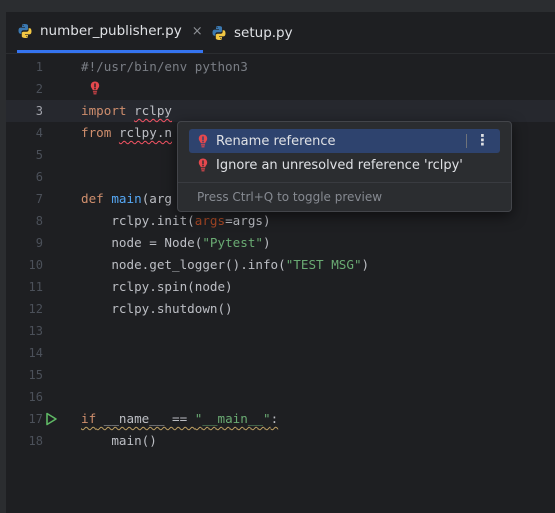 This screenshot has height=513, width=555. I want to click on tab-number-publisher: number_publisher.py ×, so click(110, 32).